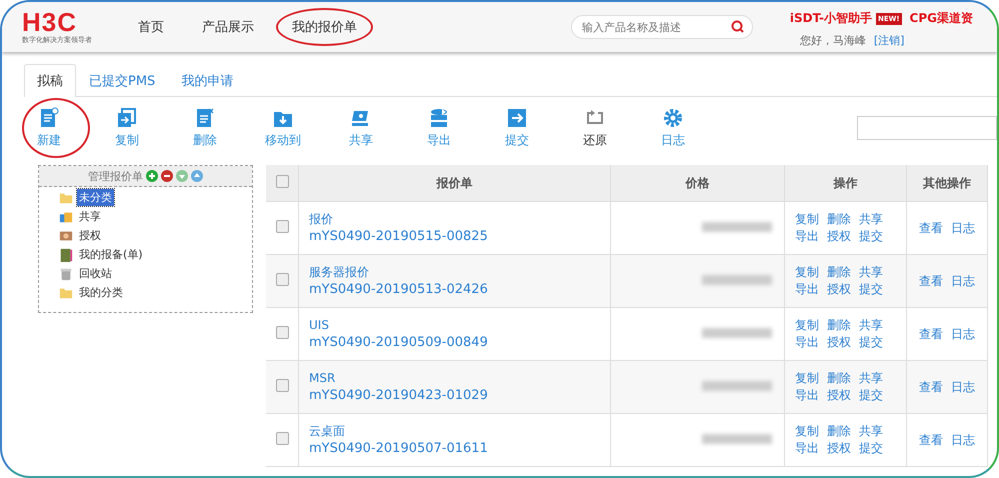  What do you see at coordinates (459, 237) in the screenshot?
I see `quote-number-link: mYS0490-20190515-00825` at bounding box center [459, 237].